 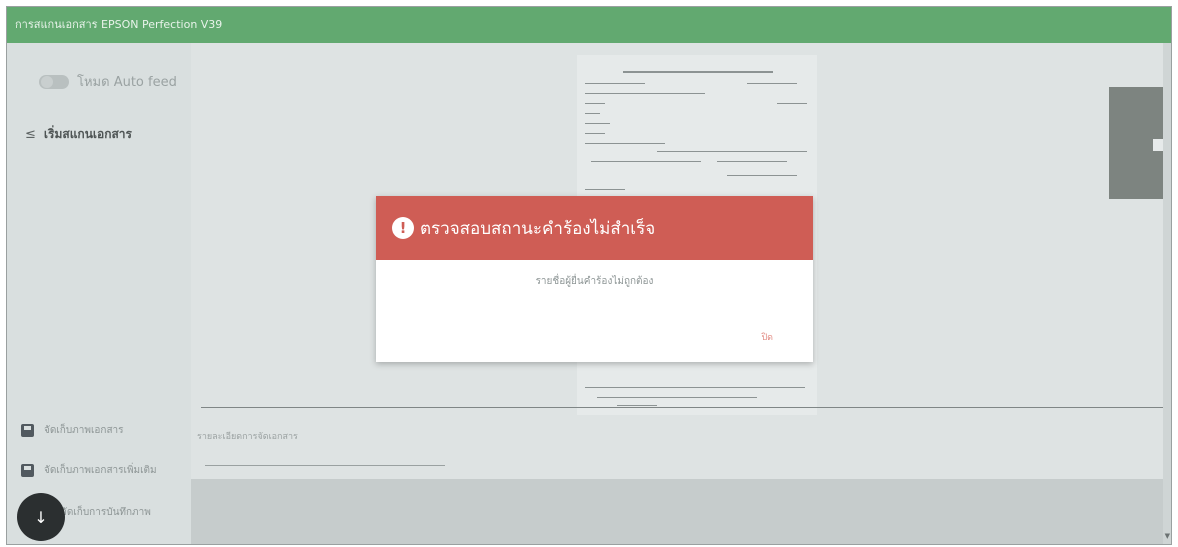 I want to click on bottom-panel, so click(x=681, y=511).